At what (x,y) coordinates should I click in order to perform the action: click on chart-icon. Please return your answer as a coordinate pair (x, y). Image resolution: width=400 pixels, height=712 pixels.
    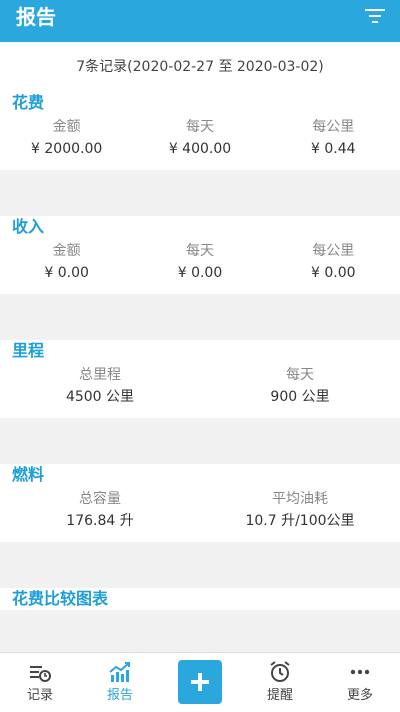
    Looking at the image, I should click on (119, 672).